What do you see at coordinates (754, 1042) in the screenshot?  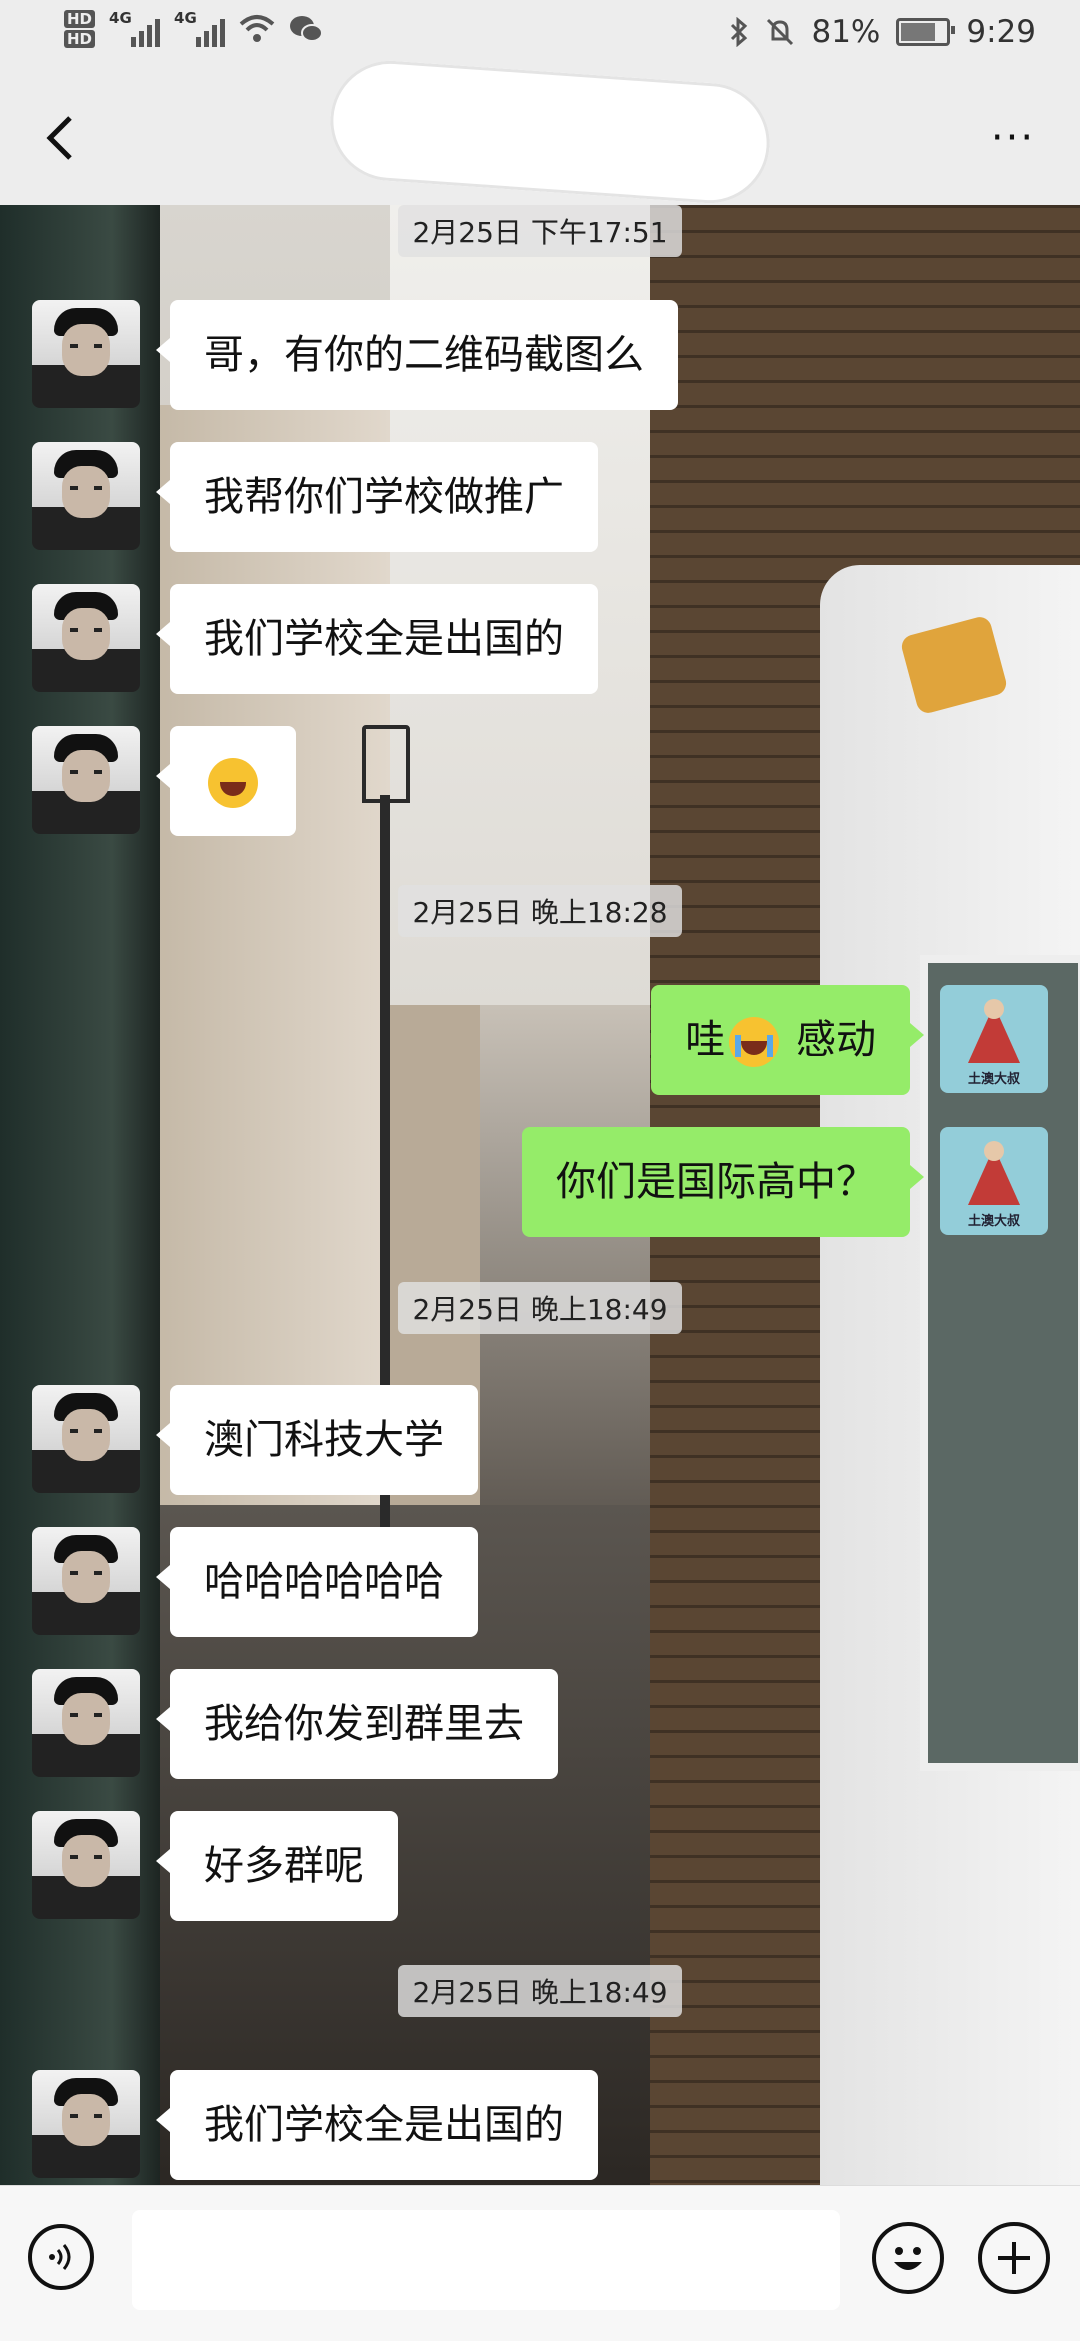 I see `crying-emoji` at bounding box center [754, 1042].